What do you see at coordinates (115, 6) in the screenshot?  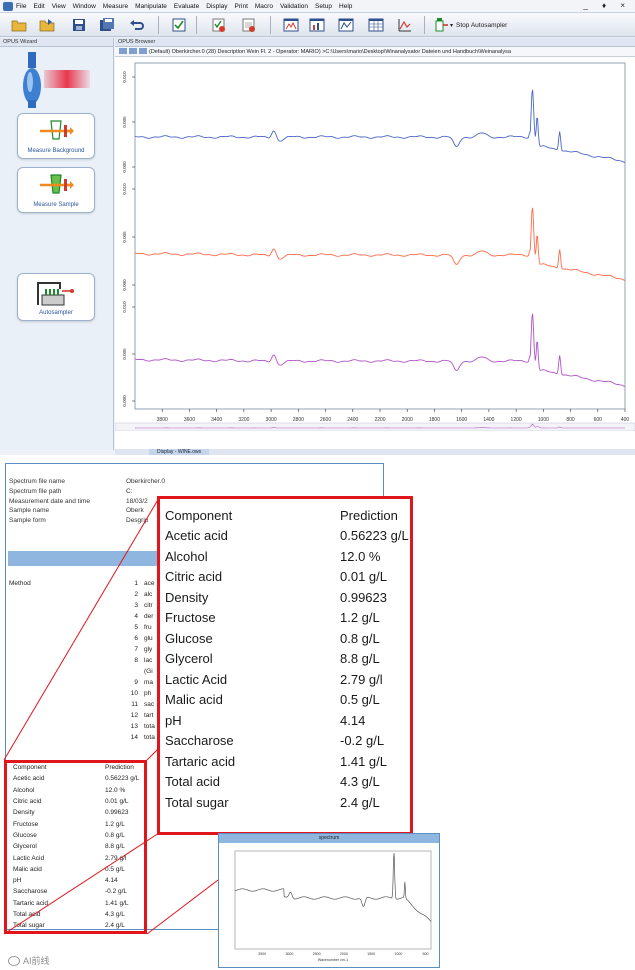 I see `menu-measure: Measure` at bounding box center [115, 6].